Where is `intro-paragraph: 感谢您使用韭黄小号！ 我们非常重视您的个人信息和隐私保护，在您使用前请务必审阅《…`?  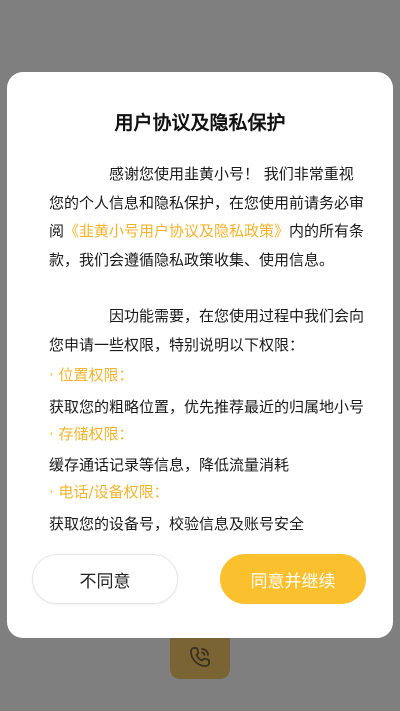
intro-paragraph: 感谢您使用韭黄小号！ 我们非常重视您的个人信息和隐私保护，在您使用前请务必审阅《… is located at coordinates (208, 217).